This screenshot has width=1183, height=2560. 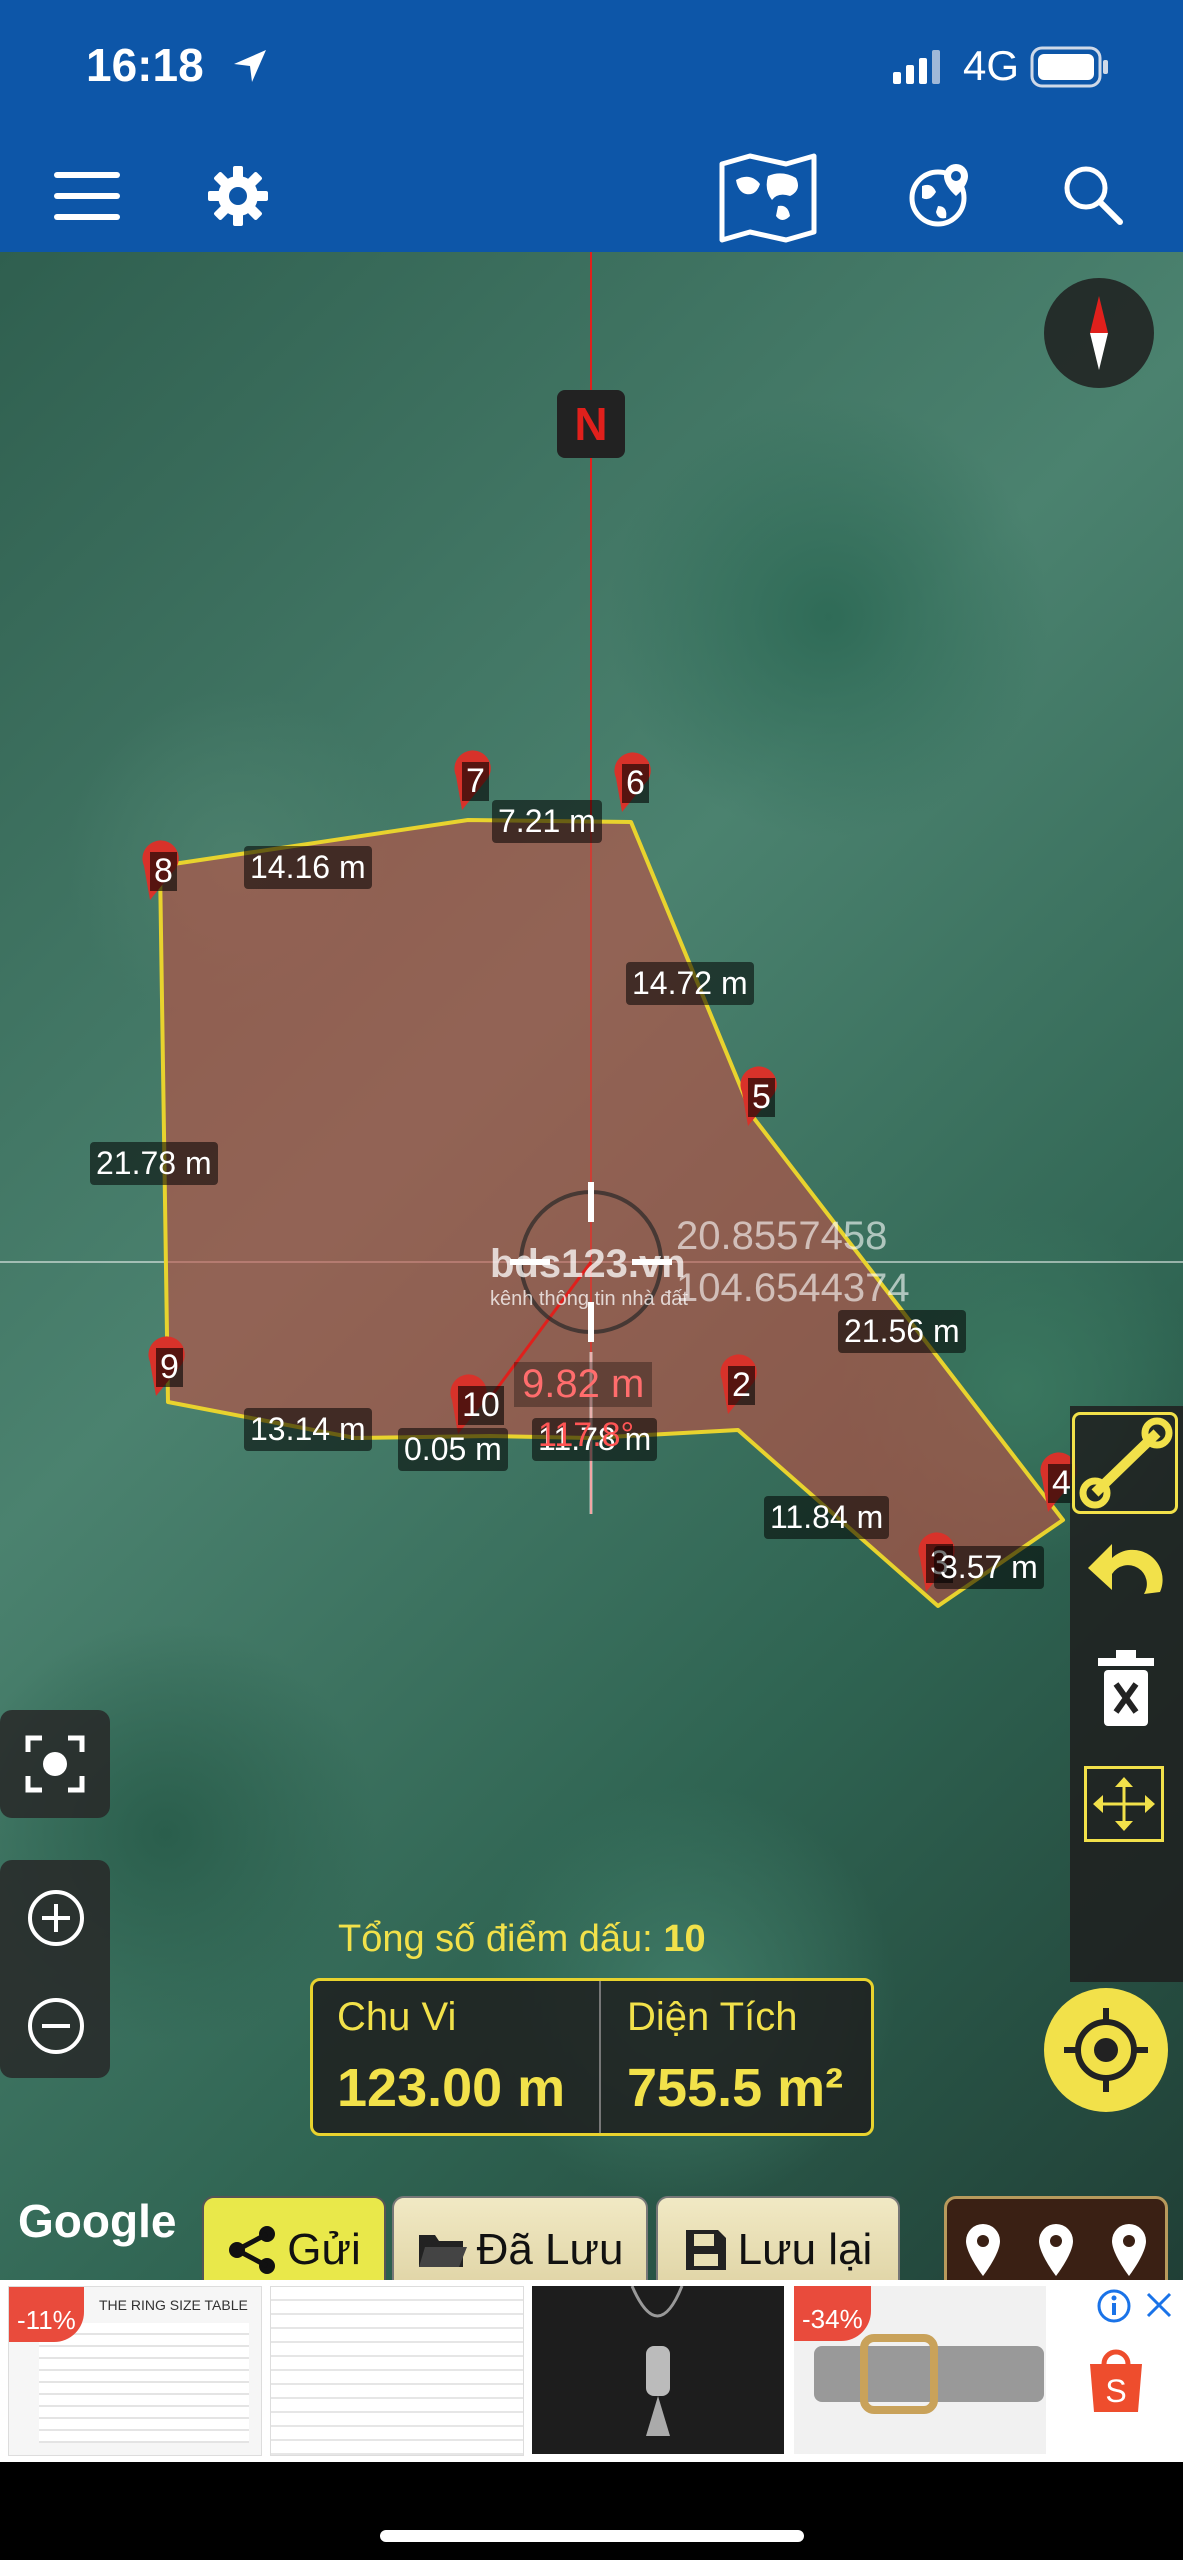 I want to click on longitude: 104.6544374, so click(x=793, y=1288).